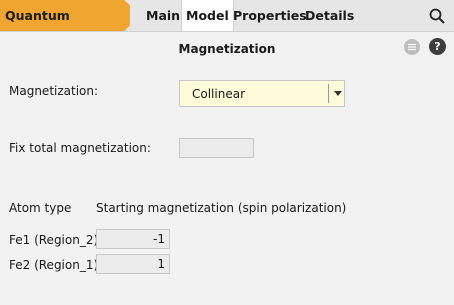 The width and height of the screenshot is (454, 305). I want to click on atom-type-label: Fe1 (Region_2), so click(54, 240).